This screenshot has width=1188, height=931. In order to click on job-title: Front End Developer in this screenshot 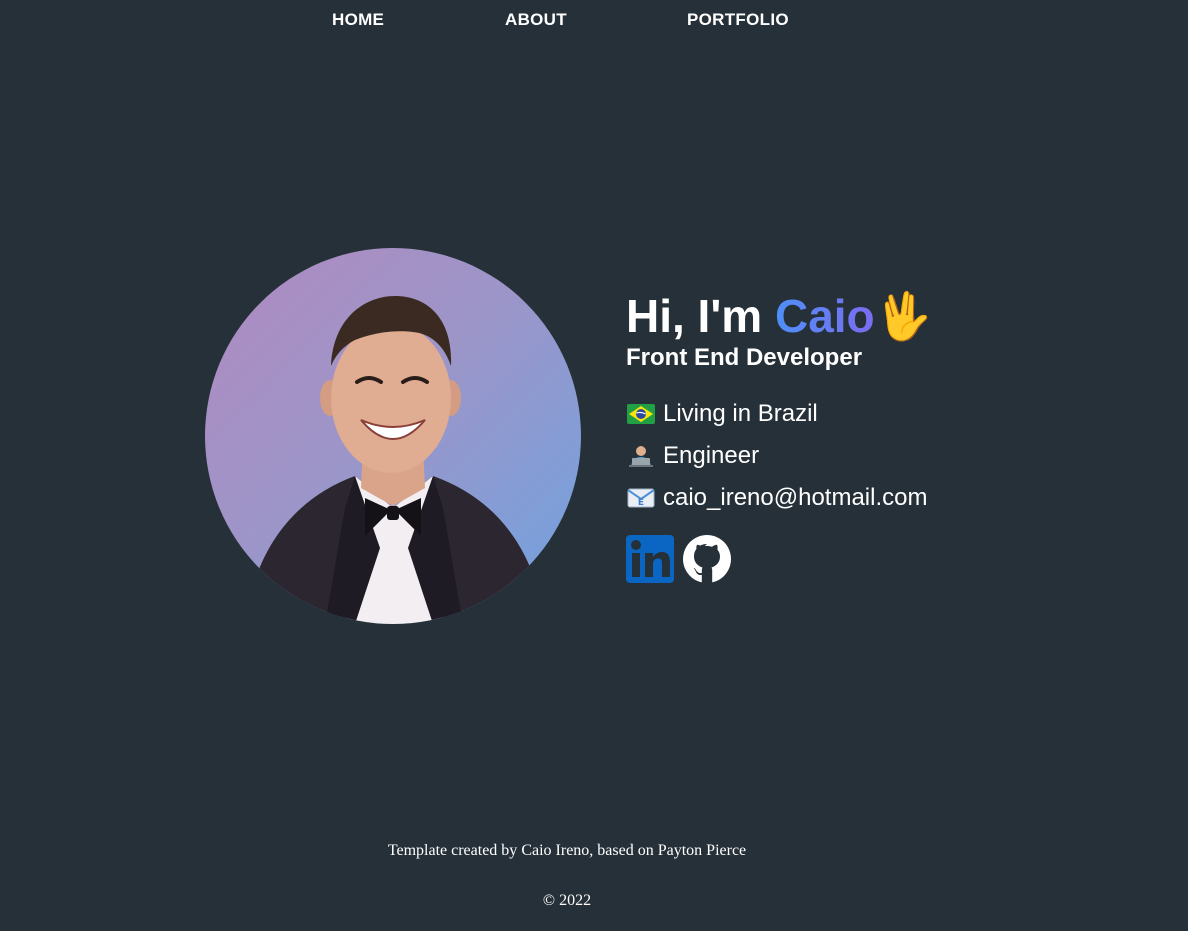, I will do `click(744, 357)`.